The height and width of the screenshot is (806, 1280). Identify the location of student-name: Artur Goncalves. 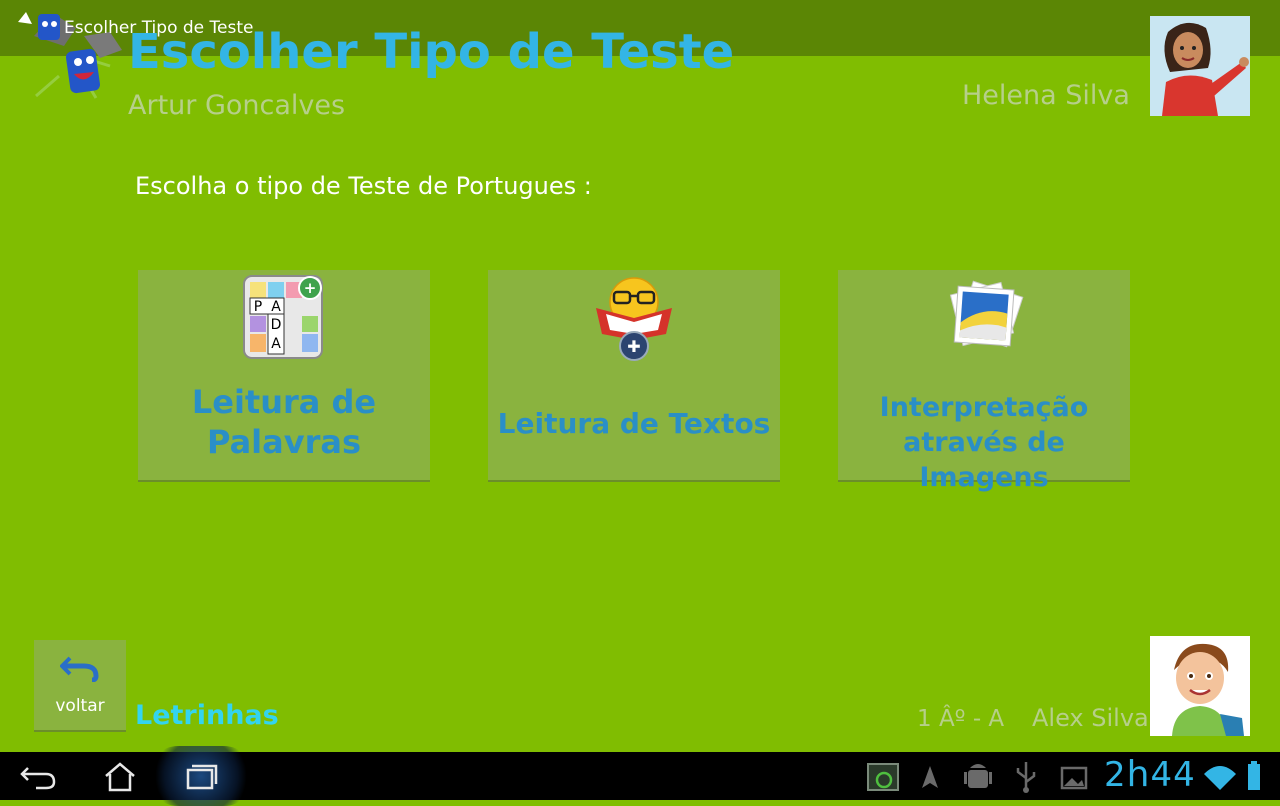
(237, 105).